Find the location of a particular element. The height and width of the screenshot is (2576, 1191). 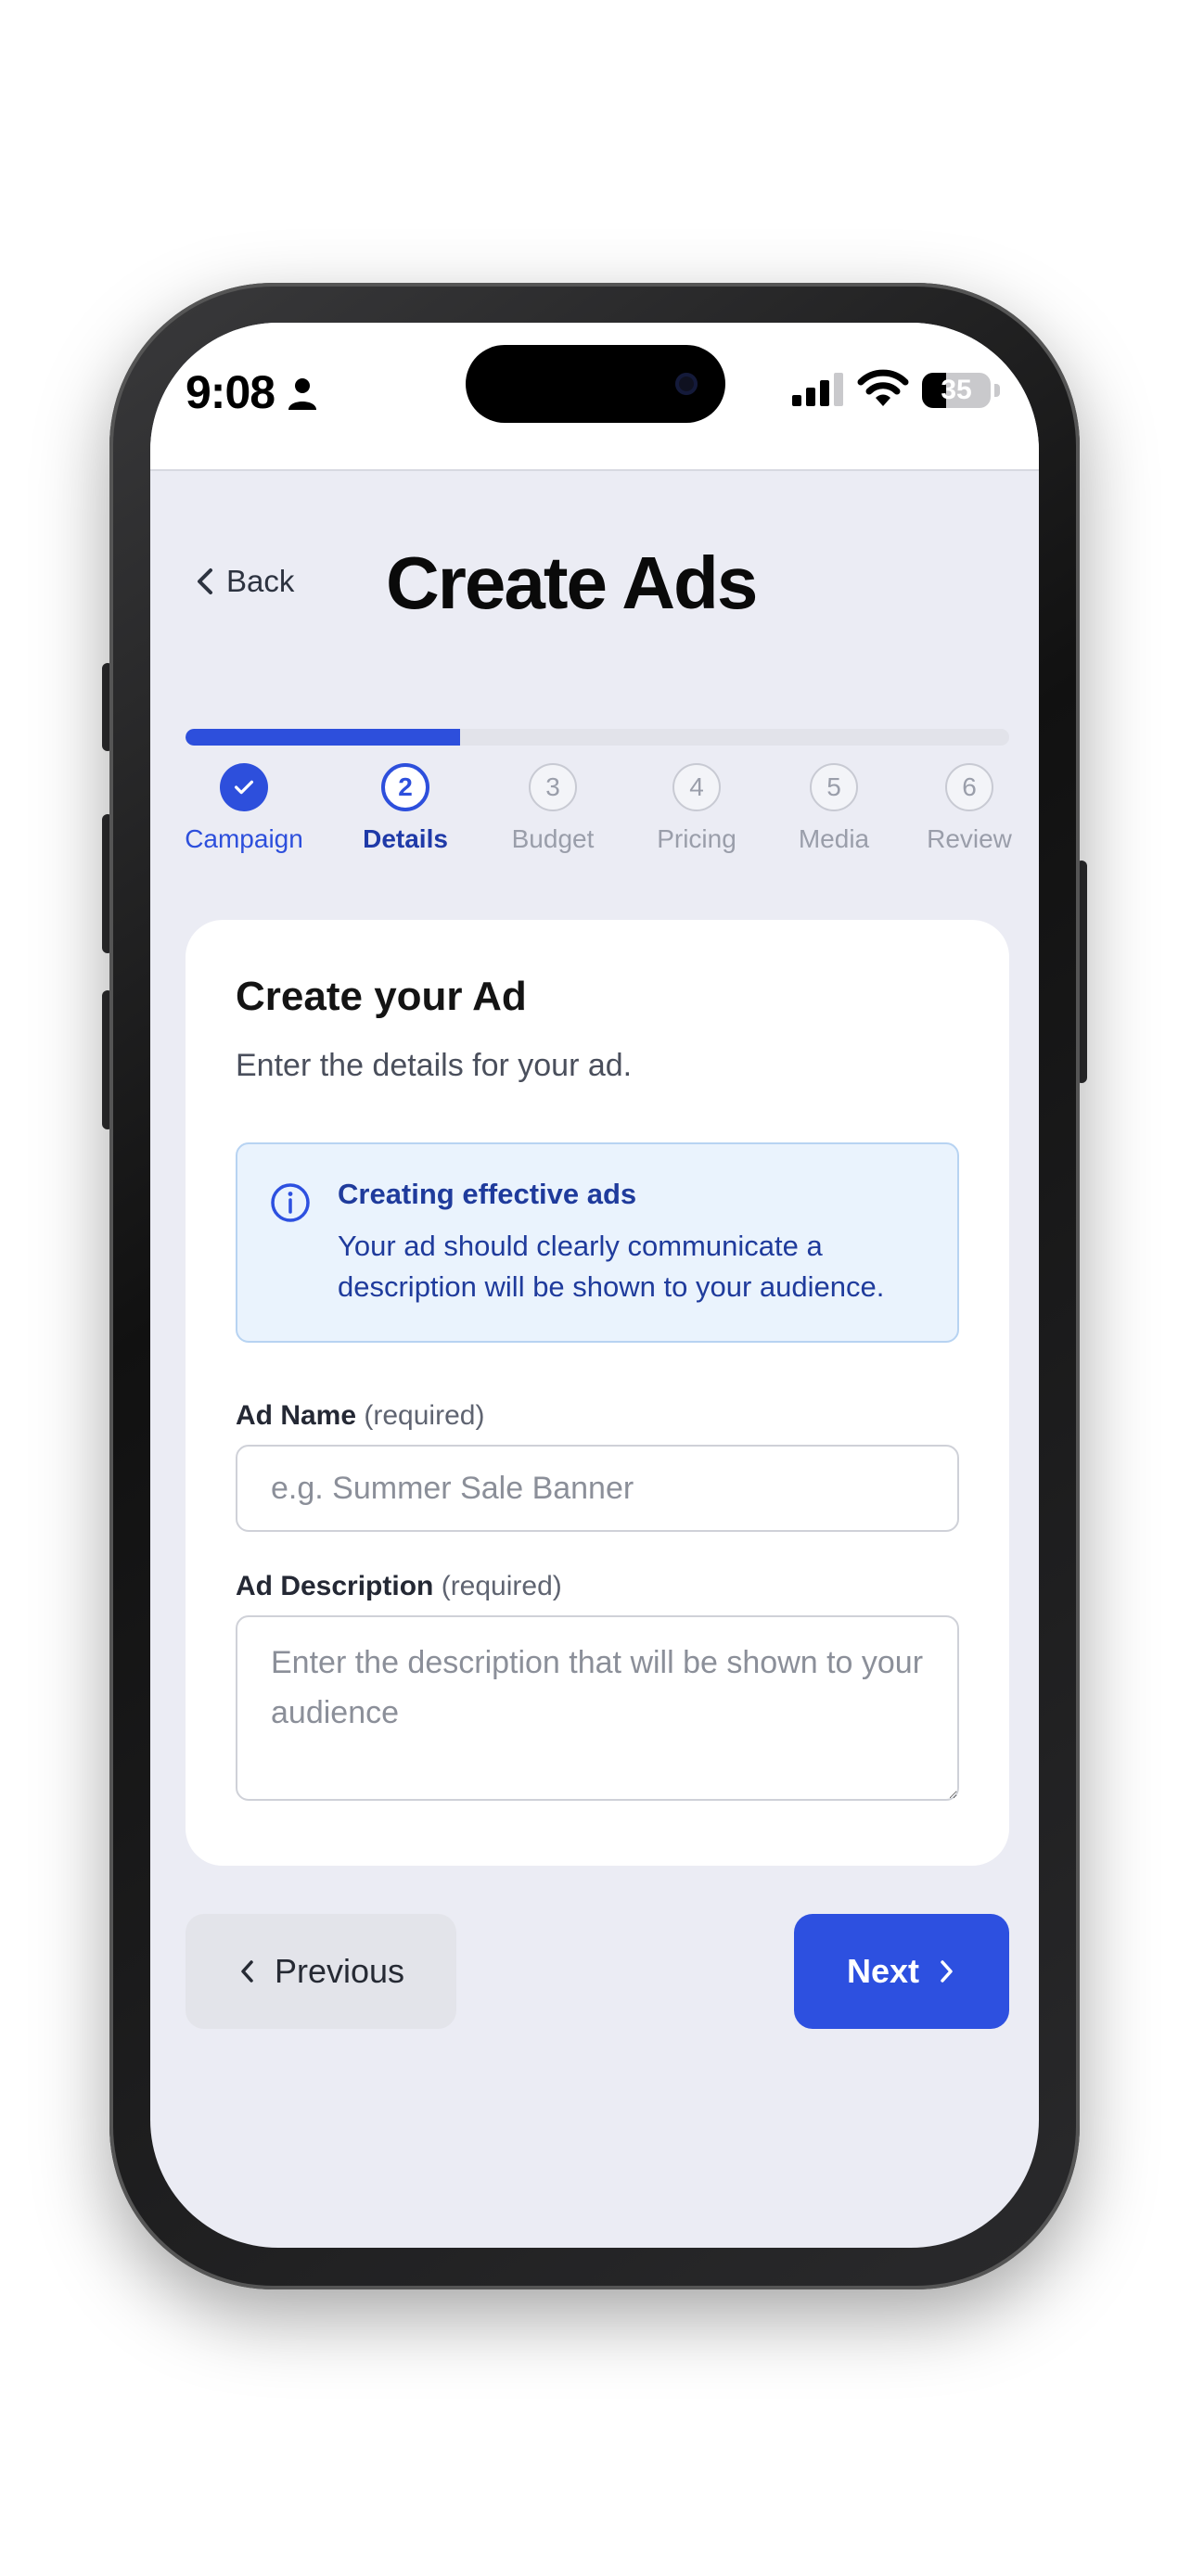

camera-icon is located at coordinates (686, 384).